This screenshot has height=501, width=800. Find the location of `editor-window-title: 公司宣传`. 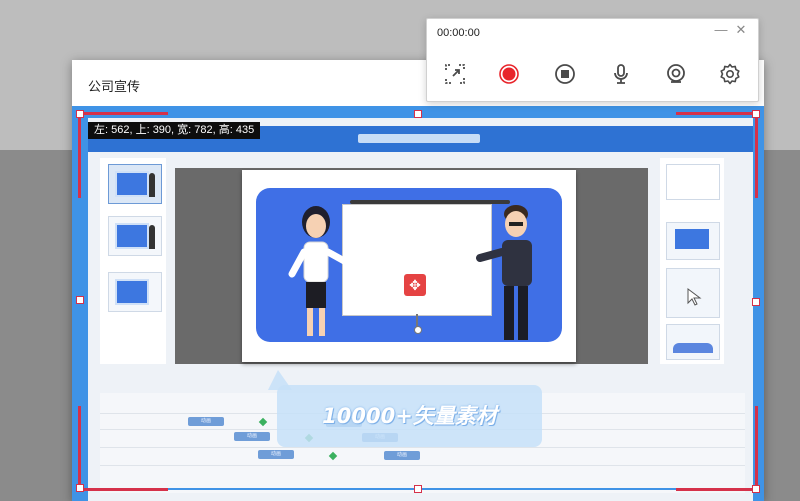

editor-window-title: 公司宣传 is located at coordinates (114, 86).